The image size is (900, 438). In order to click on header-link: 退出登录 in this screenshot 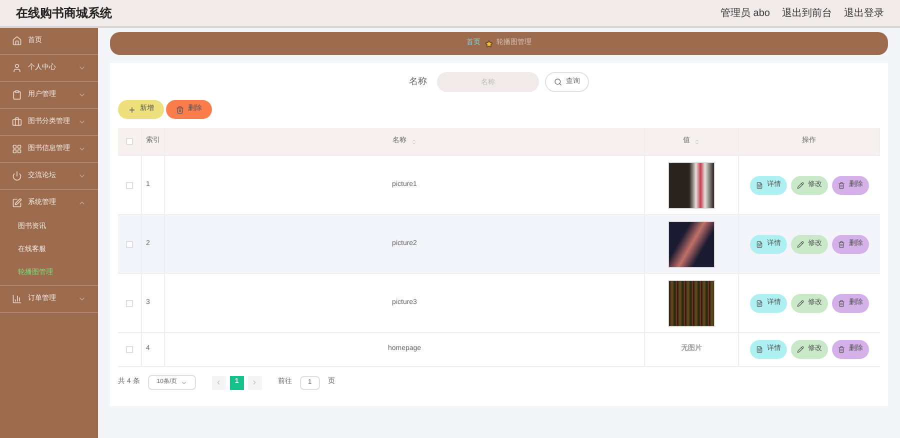, I will do `click(864, 13)`.